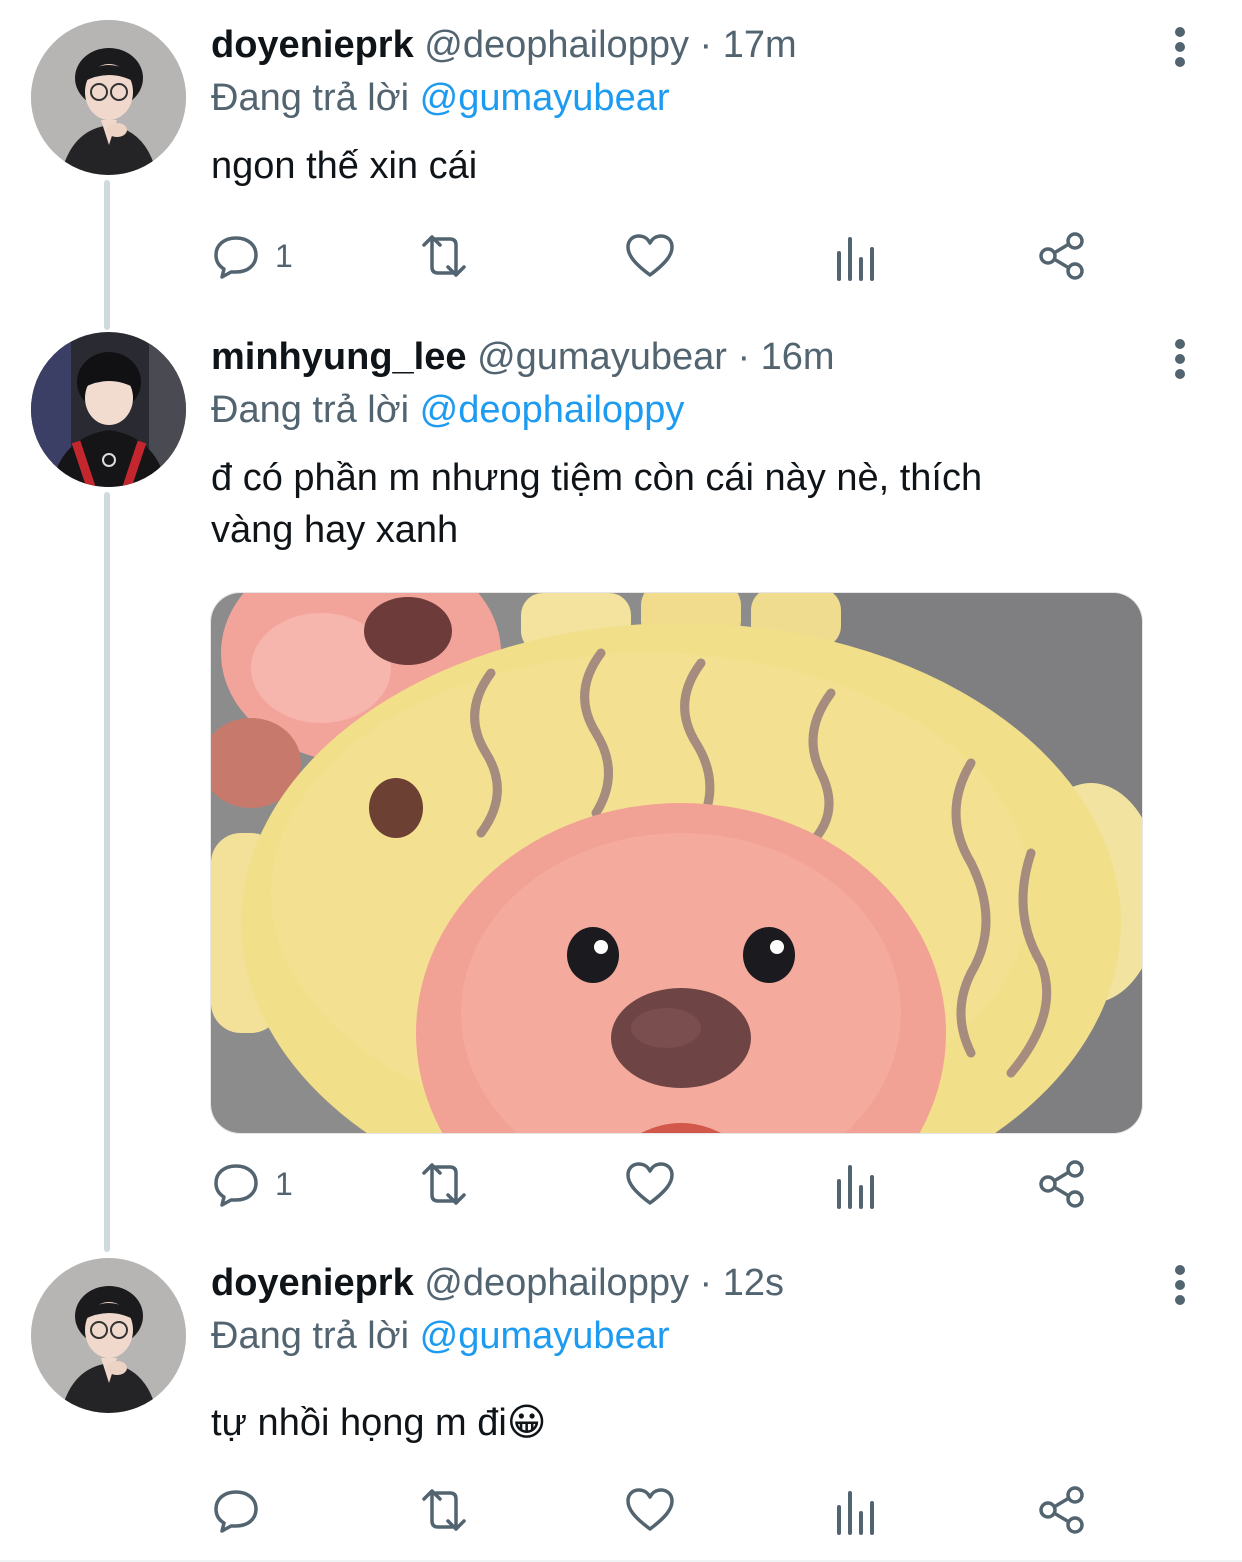 This screenshot has width=1242, height=1562. What do you see at coordinates (339, 357) in the screenshot?
I see `display-name: minhyung_lee` at bounding box center [339, 357].